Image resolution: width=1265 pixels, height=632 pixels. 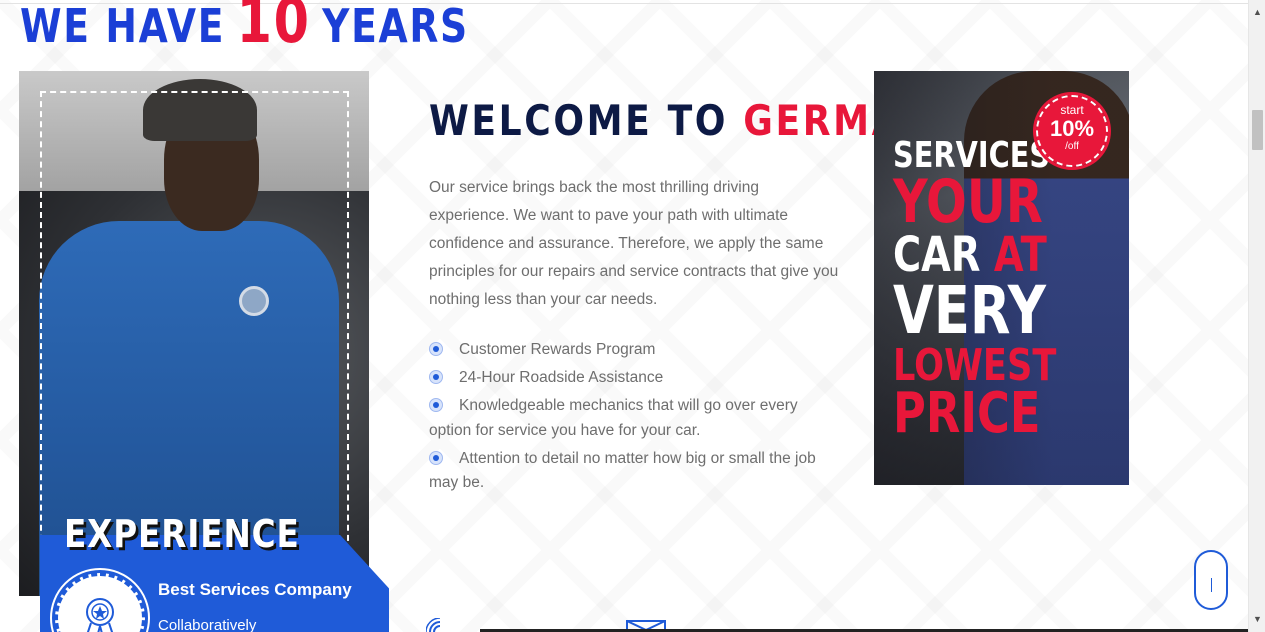 What do you see at coordinates (1072, 146) in the screenshot?
I see `discount-off: /off` at bounding box center [1072, 146].